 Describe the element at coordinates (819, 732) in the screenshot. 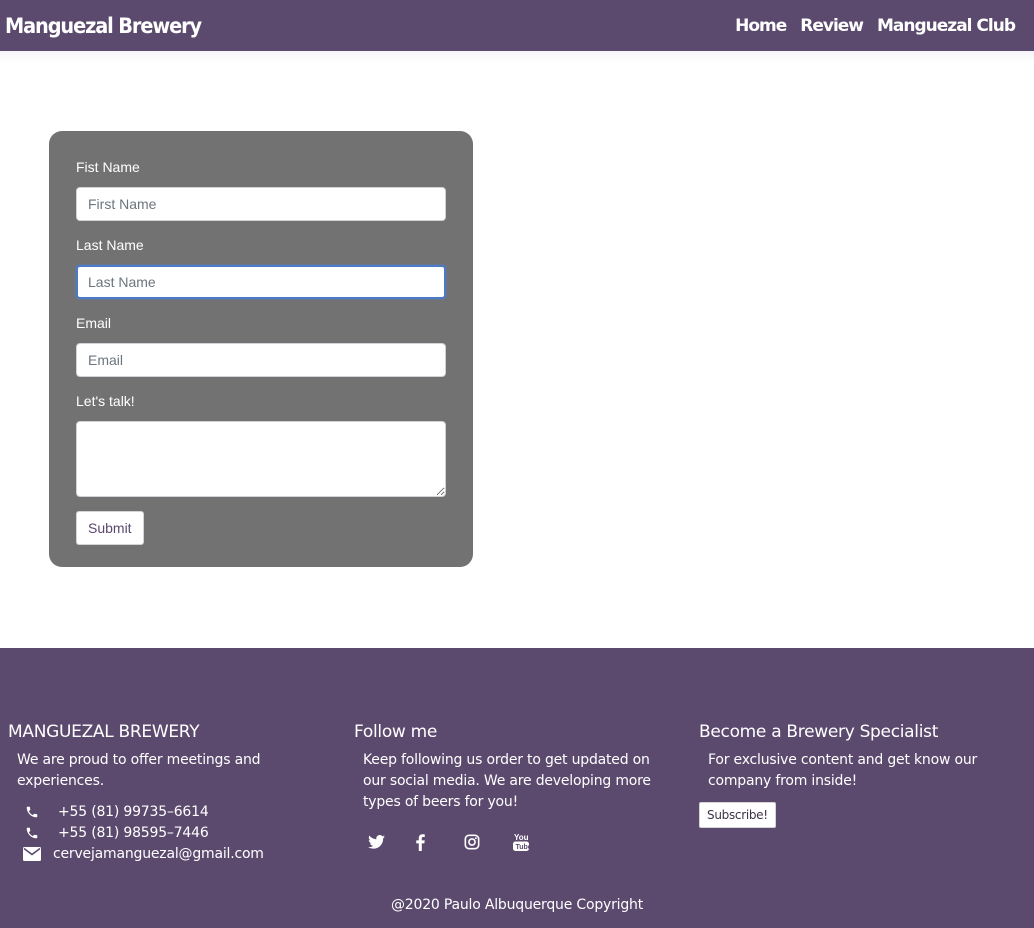

I see `footer-specialist-title: Become a Brewery Specialist` at that location.